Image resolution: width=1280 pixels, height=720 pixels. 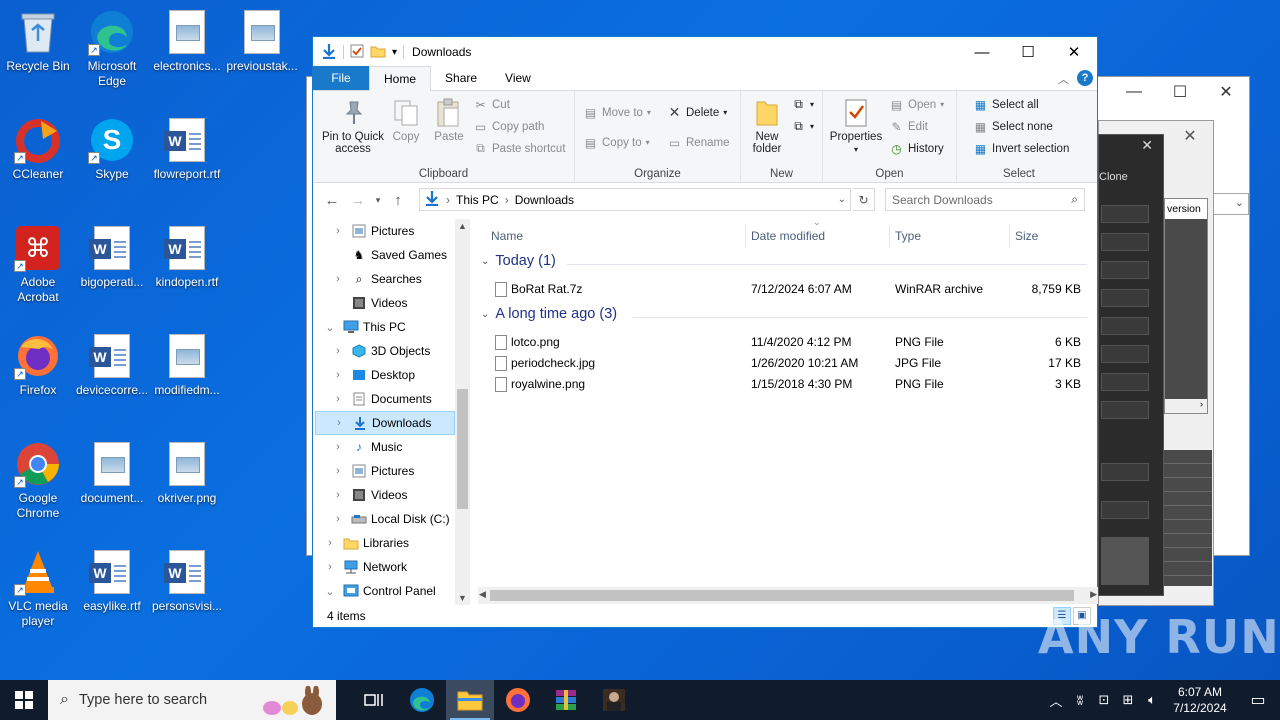 I want to click on maximize-icon: ☐, so click(x=1180, y=92).